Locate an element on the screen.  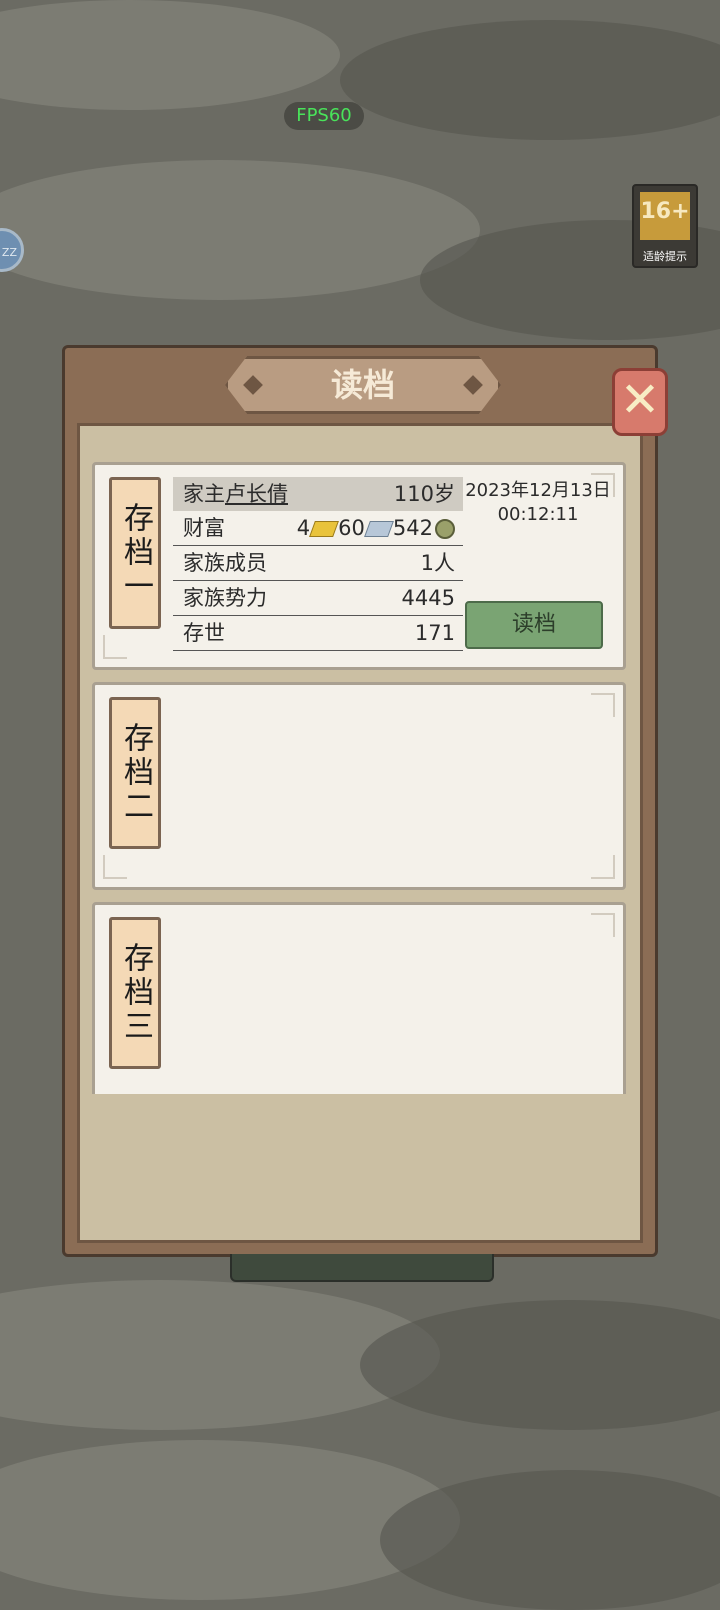
members-row: 家族成员 1人 is located at coordinates (318, 563).